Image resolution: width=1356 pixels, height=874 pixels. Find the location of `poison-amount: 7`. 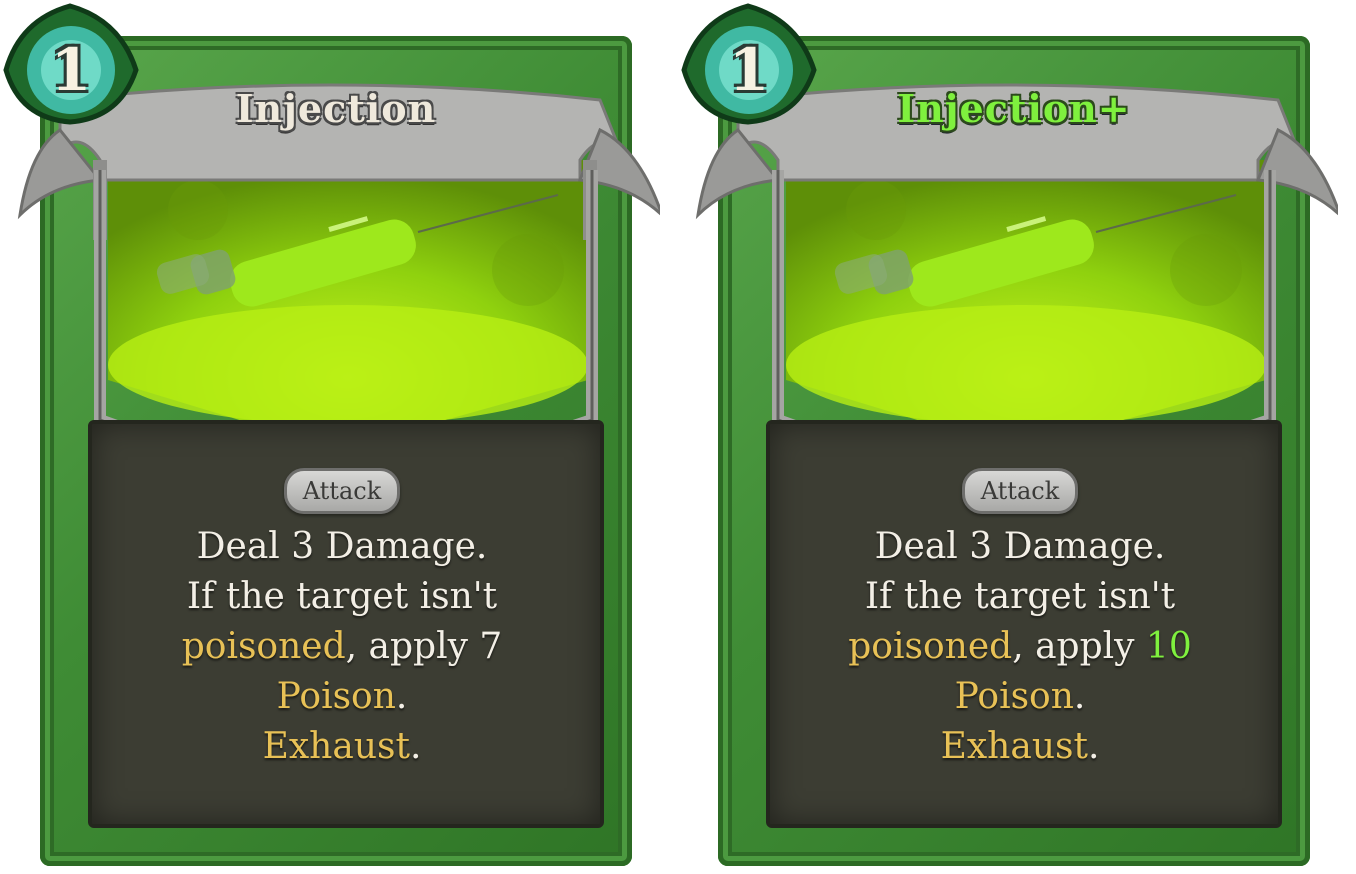

poison-amount: 7 is located at coordinates (491, 646).